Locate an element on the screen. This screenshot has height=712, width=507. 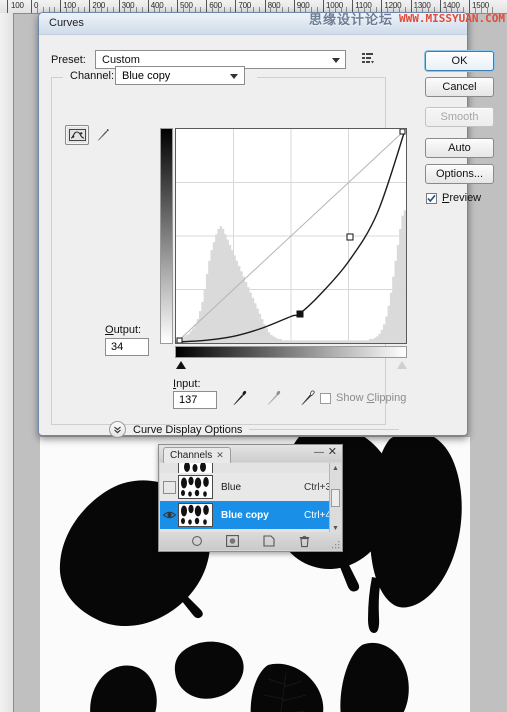
white-point-eyedropper is located at coordinates (308, 398).